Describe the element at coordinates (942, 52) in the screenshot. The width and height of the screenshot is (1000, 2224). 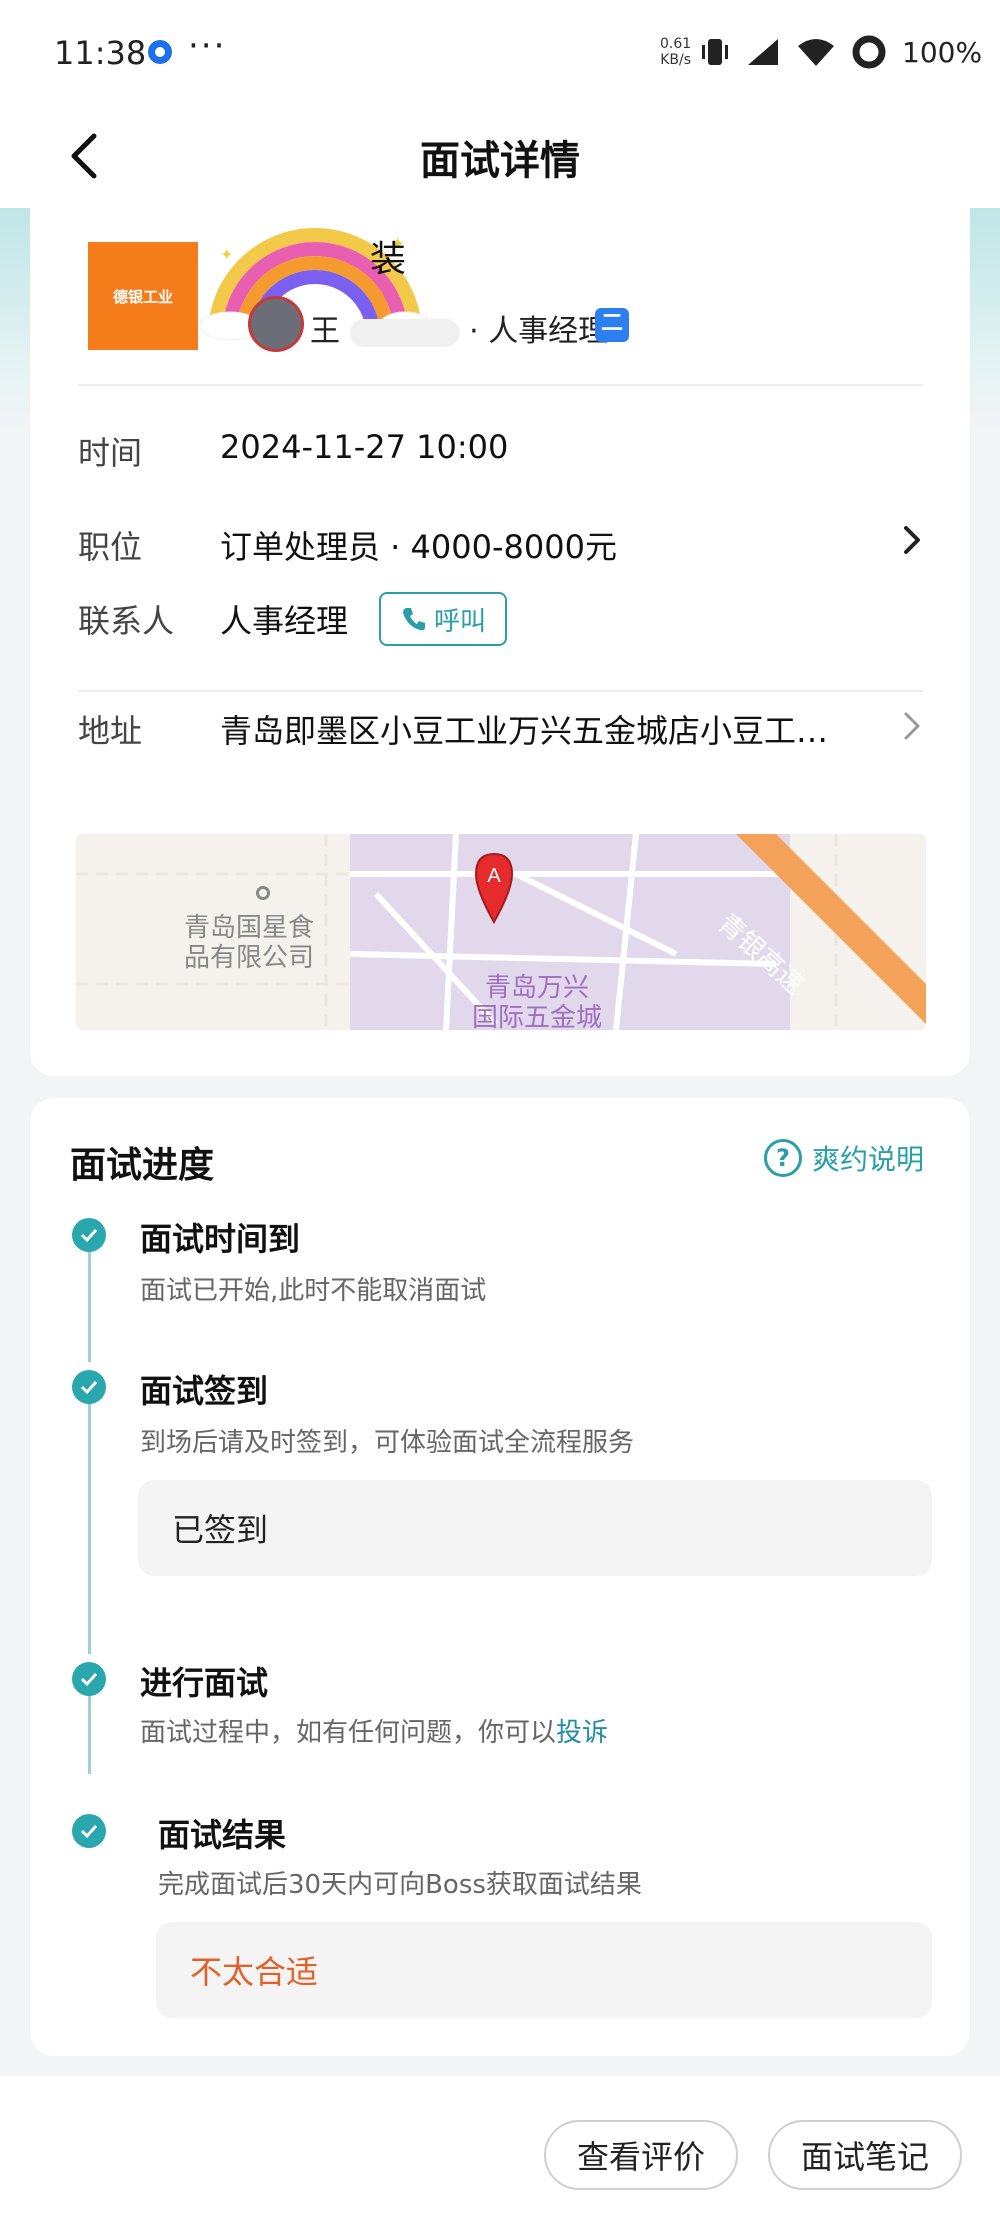
I see `battery-percent: 100%` at that location.